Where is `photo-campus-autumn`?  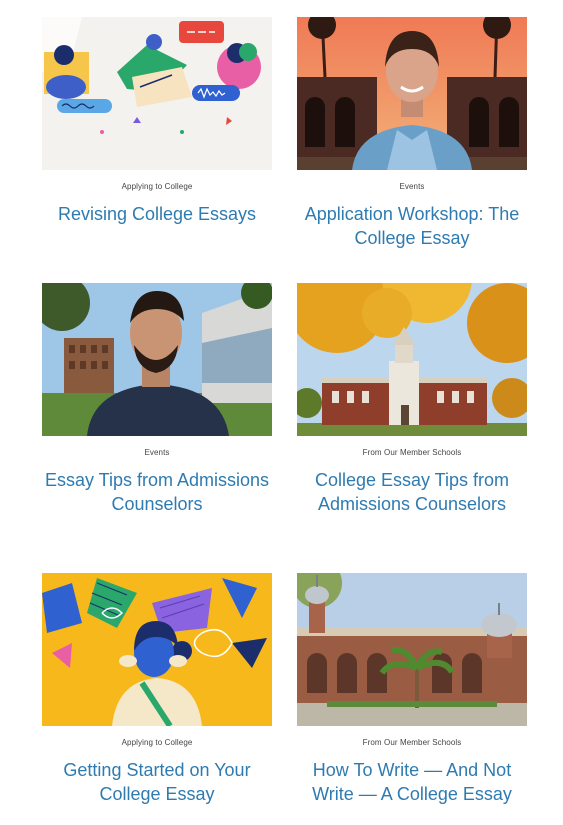
photo-campus-autumn is located at coordinates (412, 359).